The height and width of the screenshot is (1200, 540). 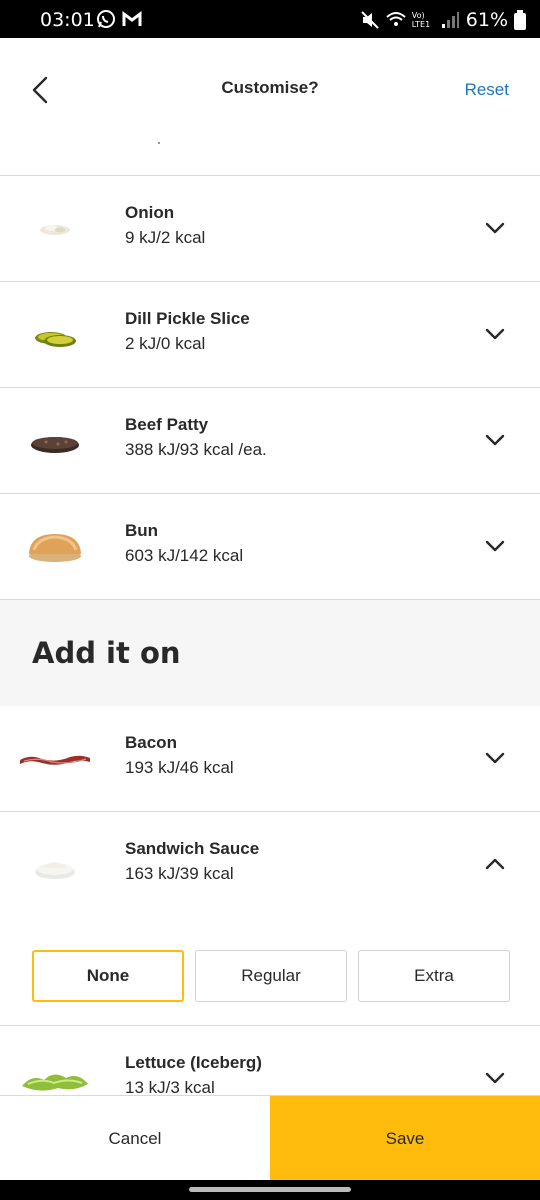 I want to click on list-item: Dill Pickle Slice 2 kJ/0 kcal, so click(x=270, y=335).